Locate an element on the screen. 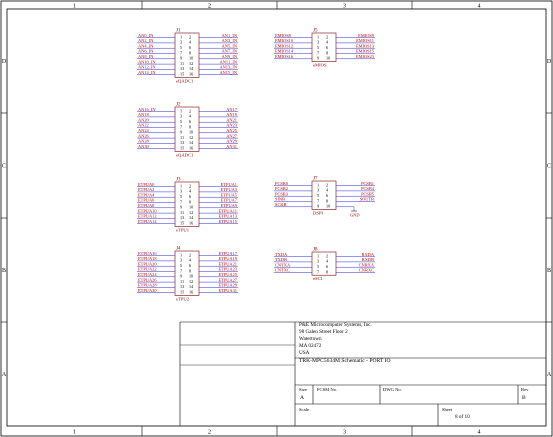 The width and height of the screenshot is (553, 437). net-label: ETPUA27 is located at coordinates (227, 279).